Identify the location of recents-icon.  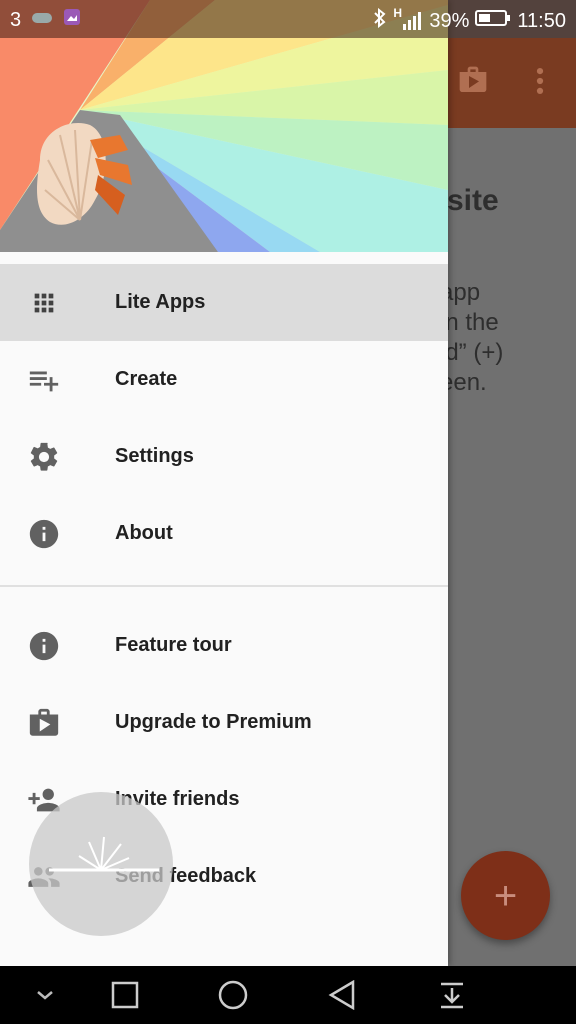
(125, 995).